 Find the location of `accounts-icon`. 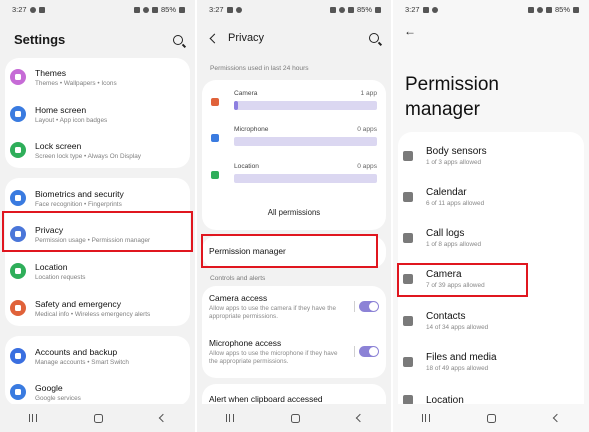

accounts-icon is located at coordinates (18, 356).